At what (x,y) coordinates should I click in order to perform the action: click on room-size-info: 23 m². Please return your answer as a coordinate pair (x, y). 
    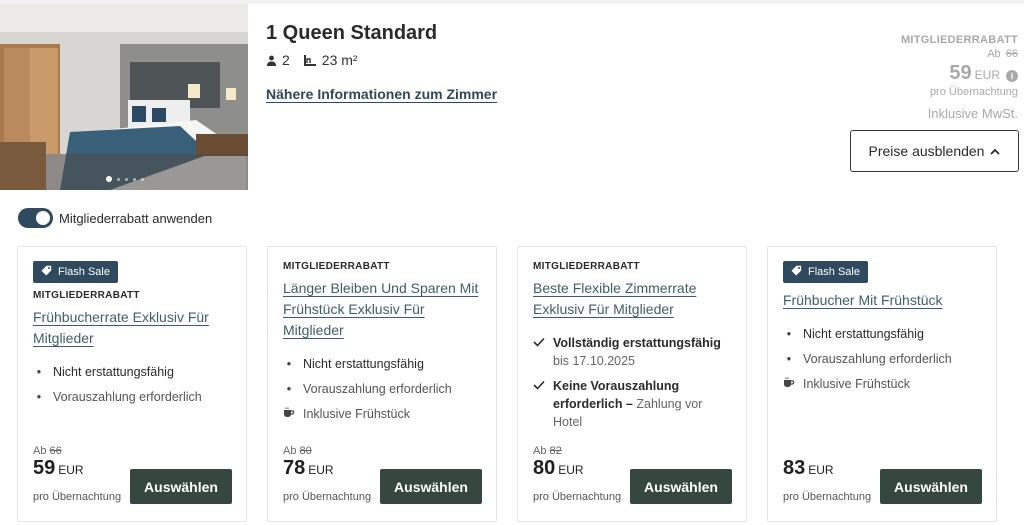
    Looking at the image, I should click on (330, 60).